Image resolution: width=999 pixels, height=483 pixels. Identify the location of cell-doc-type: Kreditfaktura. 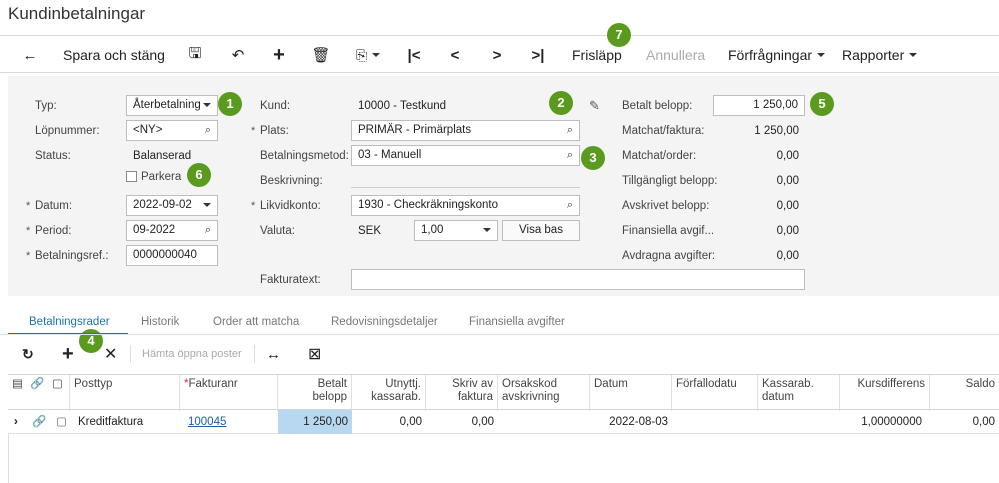
(110, 422).